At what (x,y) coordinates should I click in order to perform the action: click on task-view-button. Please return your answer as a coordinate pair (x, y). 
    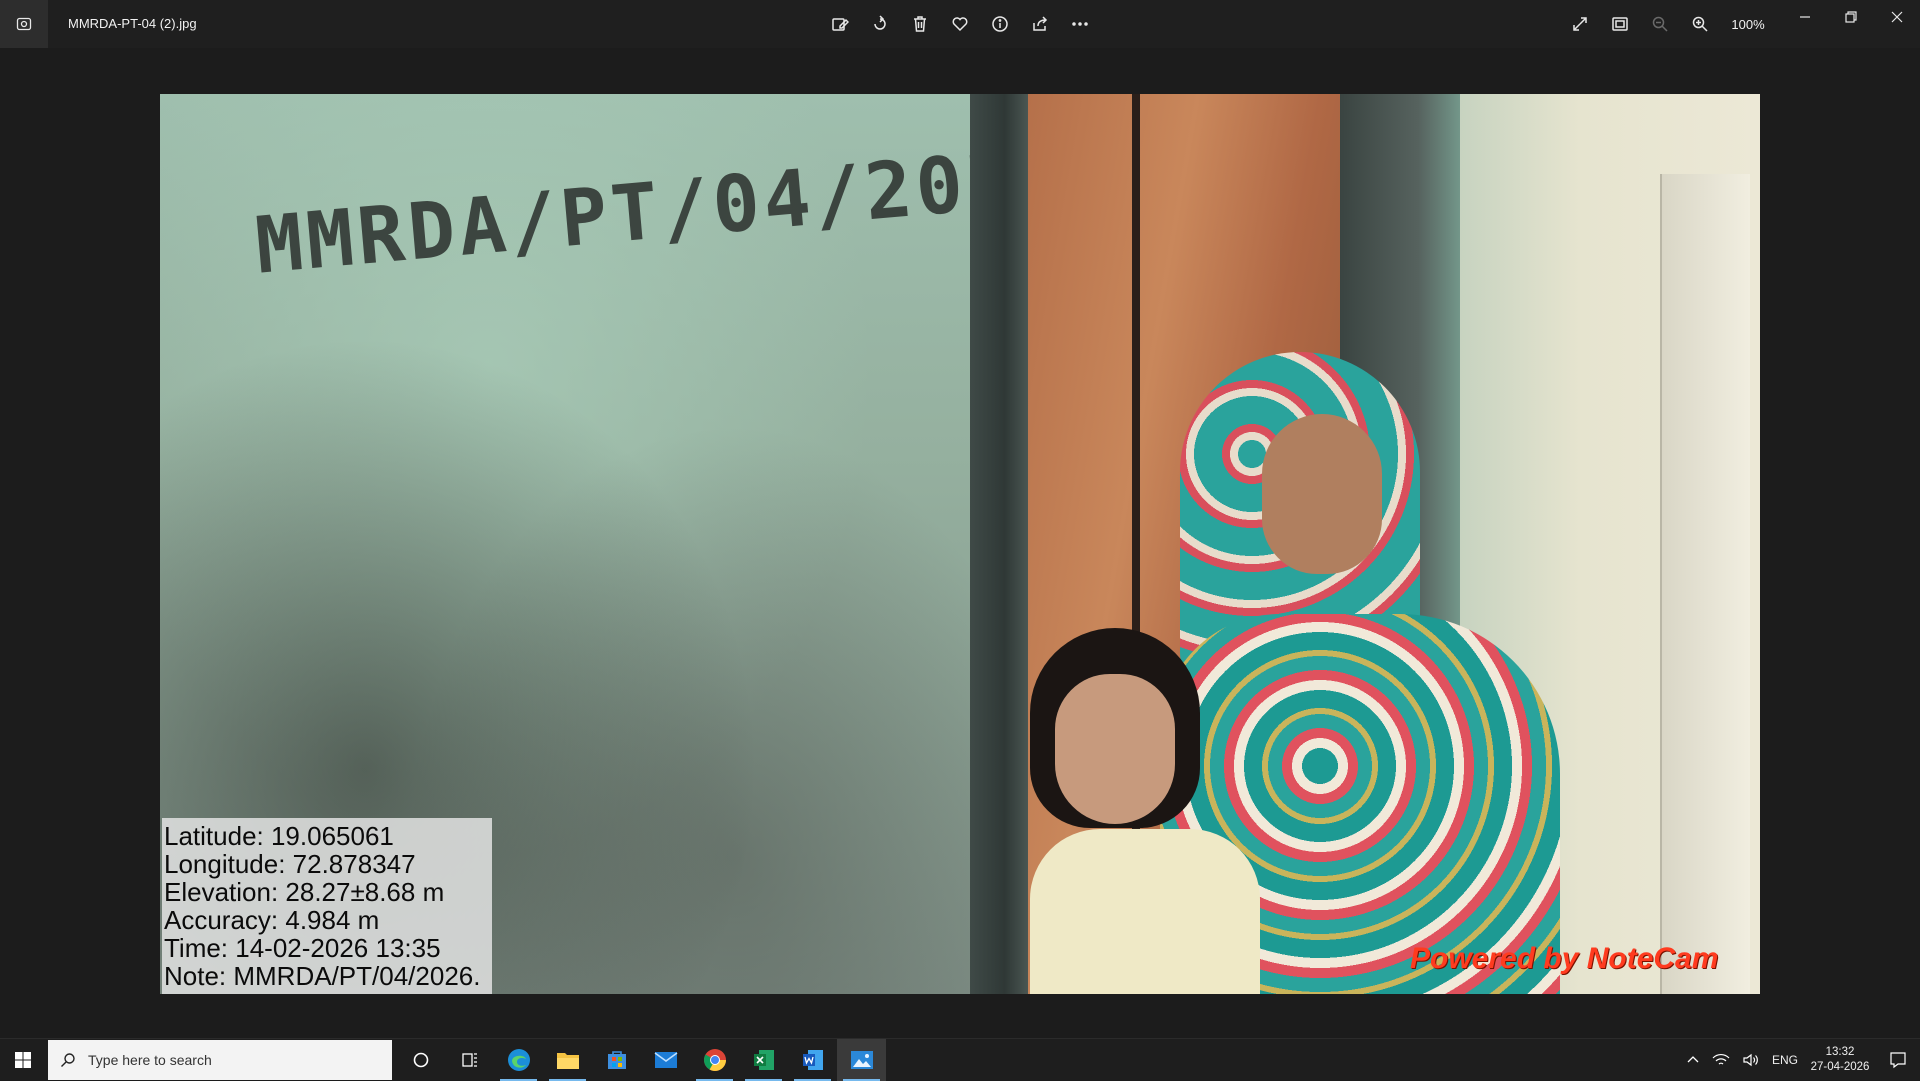
    Looking at the image, I should click on (469, 1060).